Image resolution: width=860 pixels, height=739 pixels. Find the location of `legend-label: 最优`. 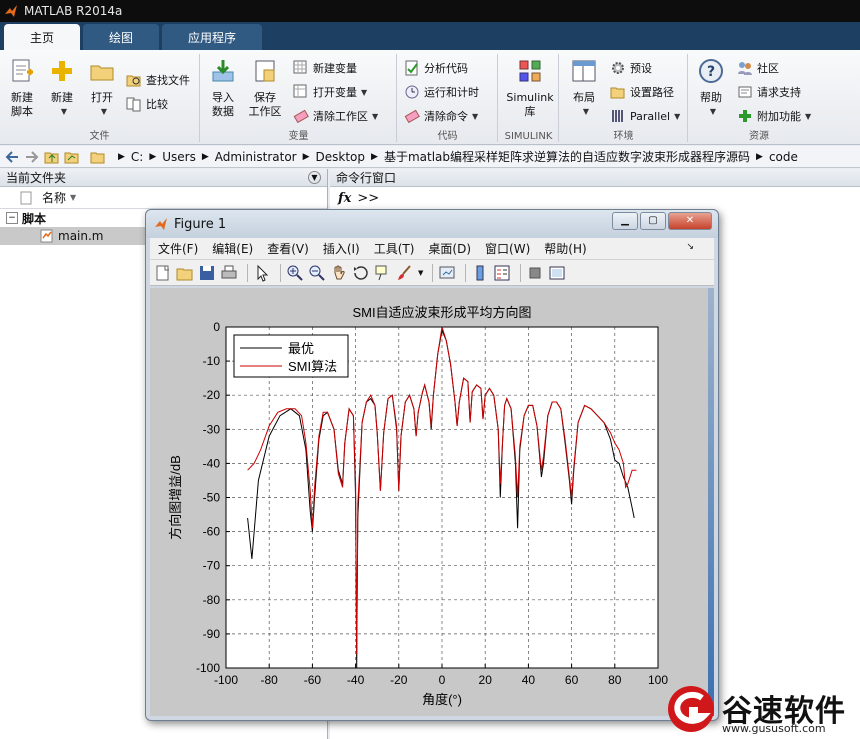

legend-label: 最优 is located at coordinates (301, 348).